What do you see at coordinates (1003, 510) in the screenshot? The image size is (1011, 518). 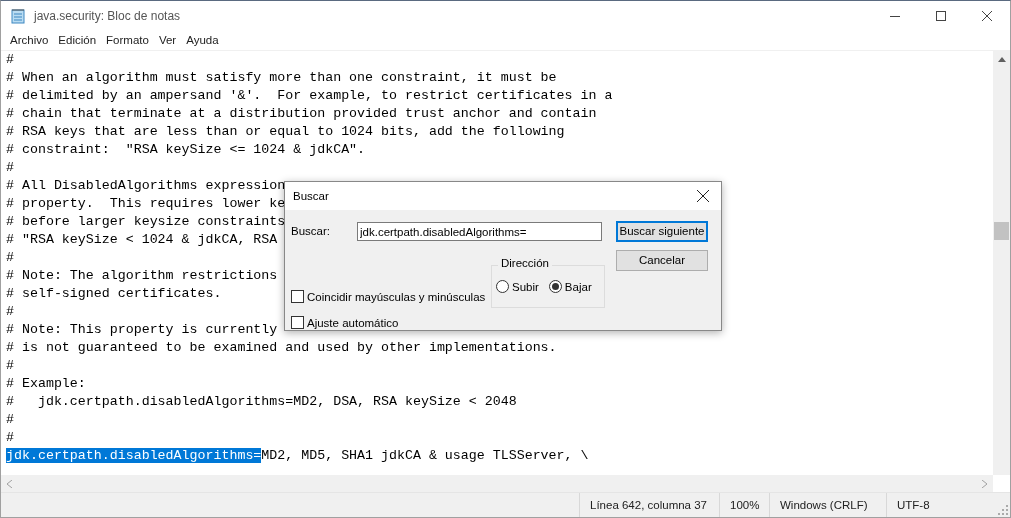 I see `resize-grip-icon` at bounding box center [1003, 510].